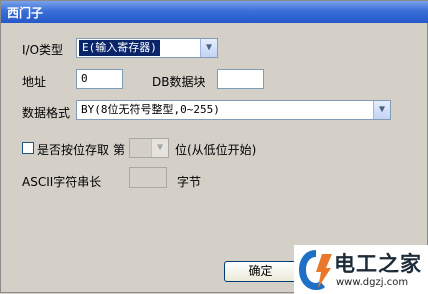  What do you see at coordinates (189, 182) in the screenshot?
I see `ascii-unit-label: 字节` at bounding box center [189, 182].